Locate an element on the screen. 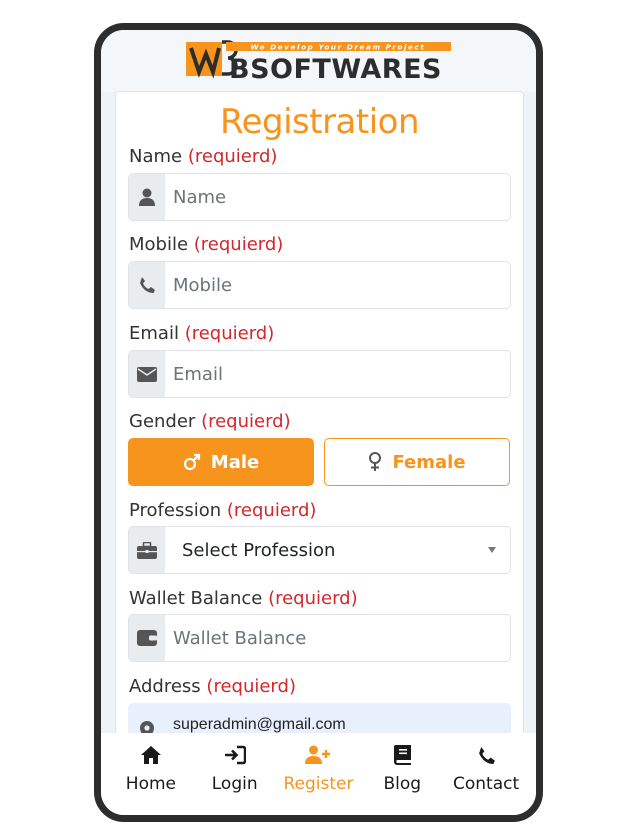 The image size is (622, 835). gender-female-button: Female is located at coordinates (417, 462).